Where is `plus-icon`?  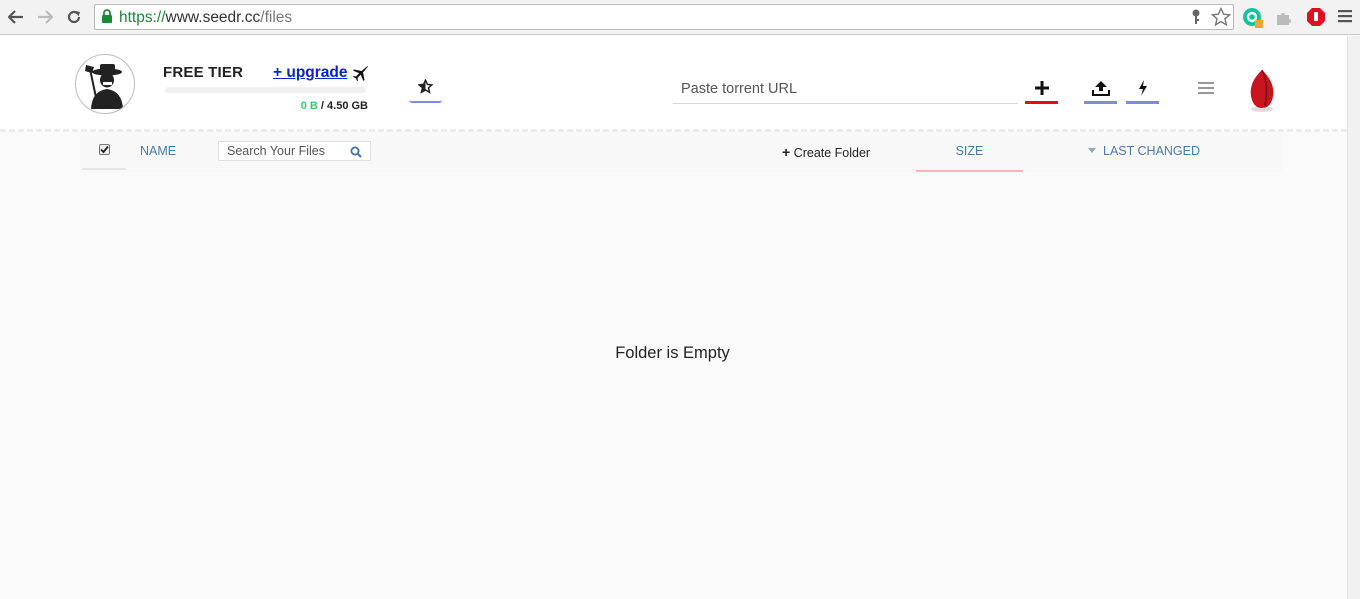
plus-icon is located at coordinates (1041, 87).